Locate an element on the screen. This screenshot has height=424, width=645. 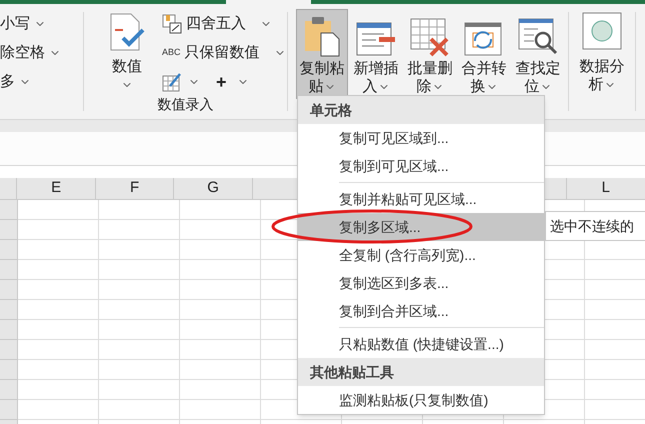
menu-section-header: 单元格 is located at coordinates (421, 110).